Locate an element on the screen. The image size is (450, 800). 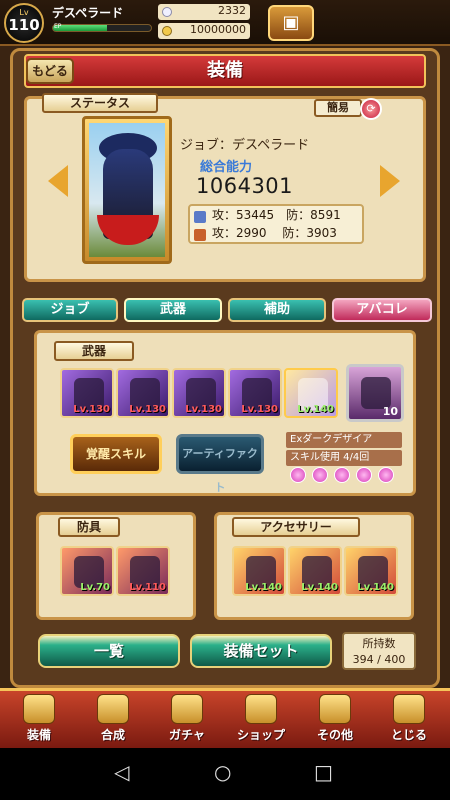
item-level: Lv.70 is located at coordinates (95, 587).